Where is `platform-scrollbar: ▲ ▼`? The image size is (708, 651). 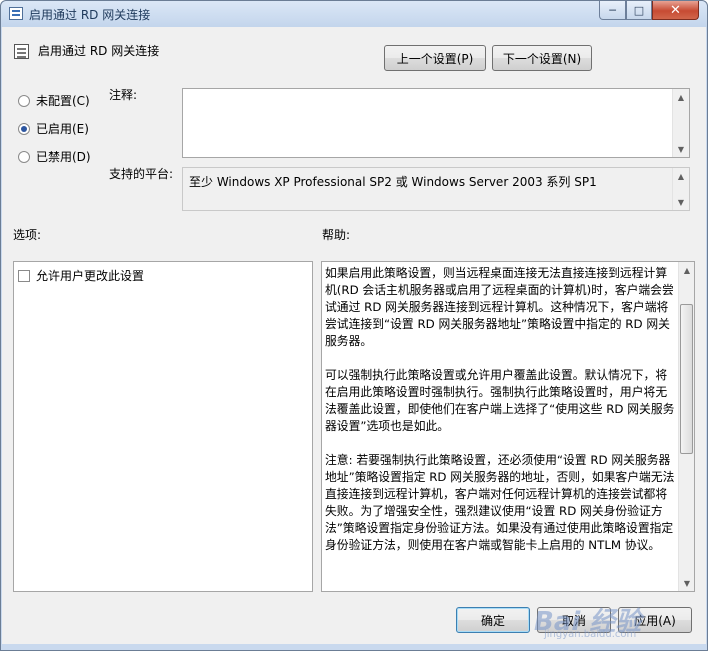
platform-scrollbar: ▲ ▼ is located at coordinates (680, 189).